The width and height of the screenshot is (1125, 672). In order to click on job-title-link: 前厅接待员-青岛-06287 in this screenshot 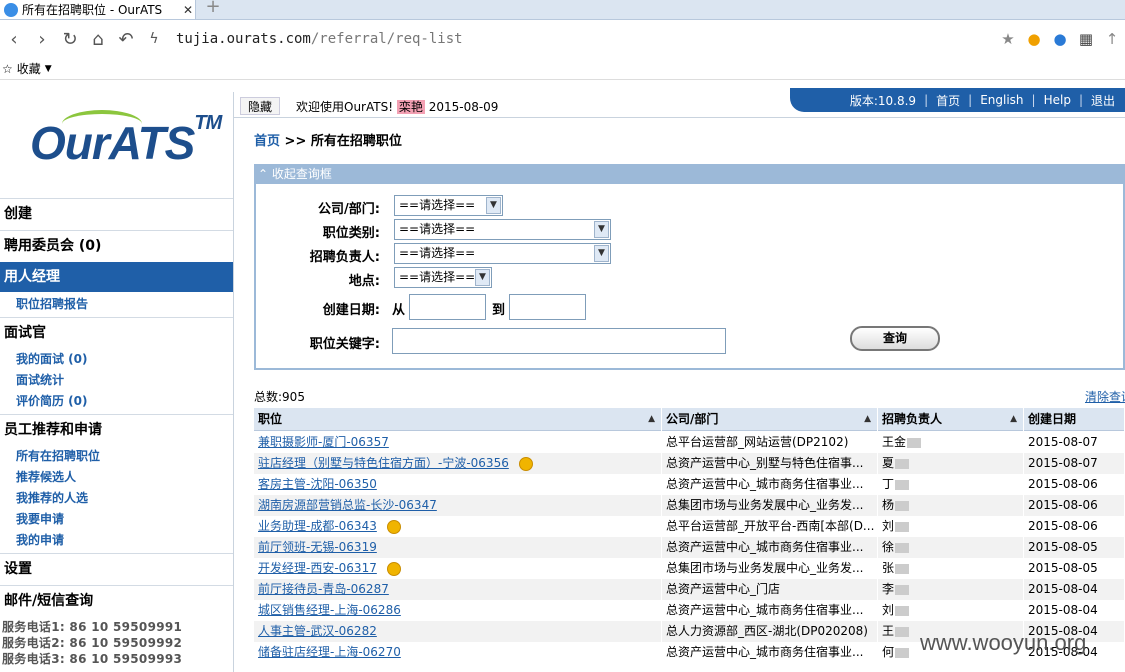, I will do `click(323, 589)`.